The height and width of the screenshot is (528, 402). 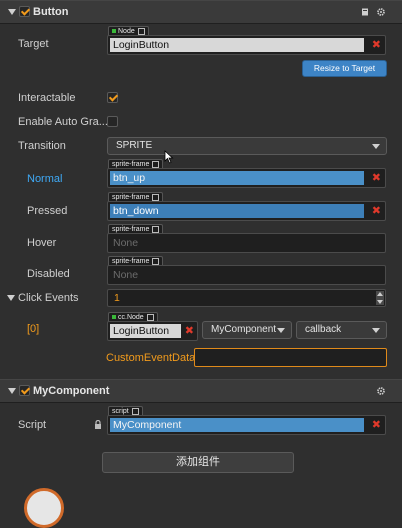 What do you see at coordinates (48, 274) in the screenshot?
I see `disabled-label: Disabled` at bounding box center [48, 274].